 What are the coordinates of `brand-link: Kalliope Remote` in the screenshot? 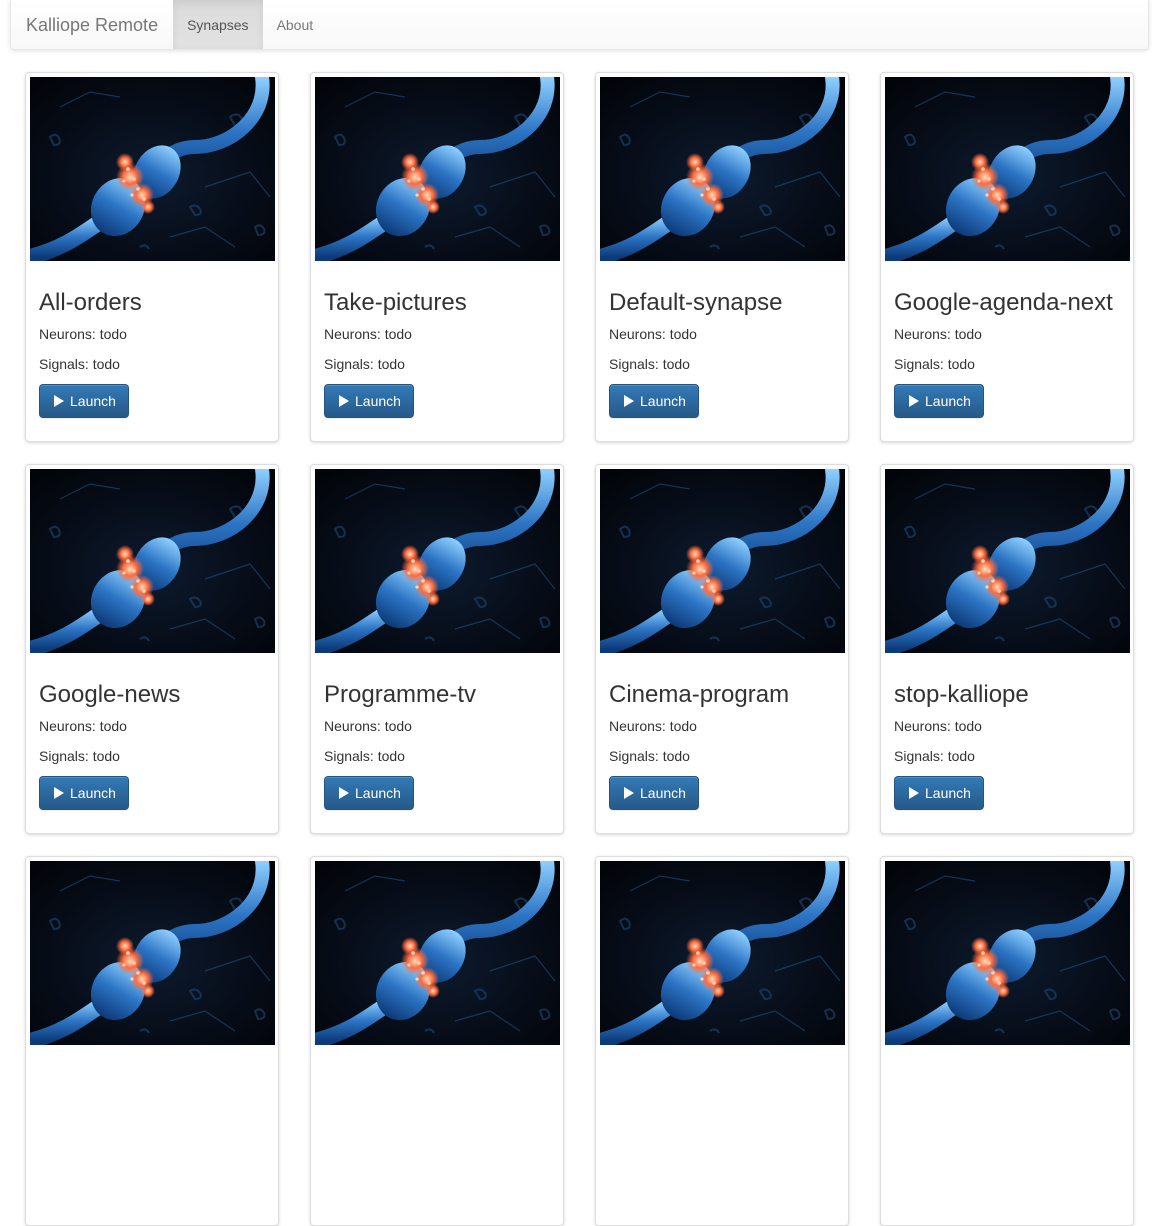 It's located at (92, 24).